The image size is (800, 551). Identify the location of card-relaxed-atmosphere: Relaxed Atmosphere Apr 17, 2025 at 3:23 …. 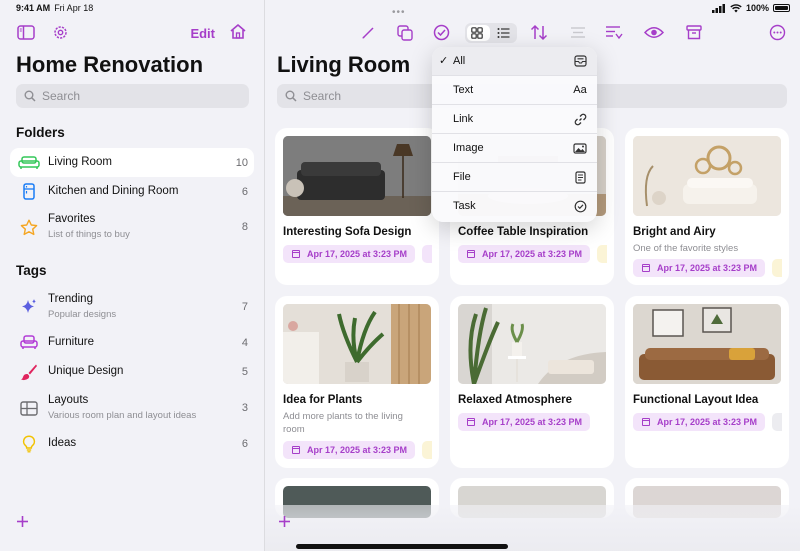
(532, 382).